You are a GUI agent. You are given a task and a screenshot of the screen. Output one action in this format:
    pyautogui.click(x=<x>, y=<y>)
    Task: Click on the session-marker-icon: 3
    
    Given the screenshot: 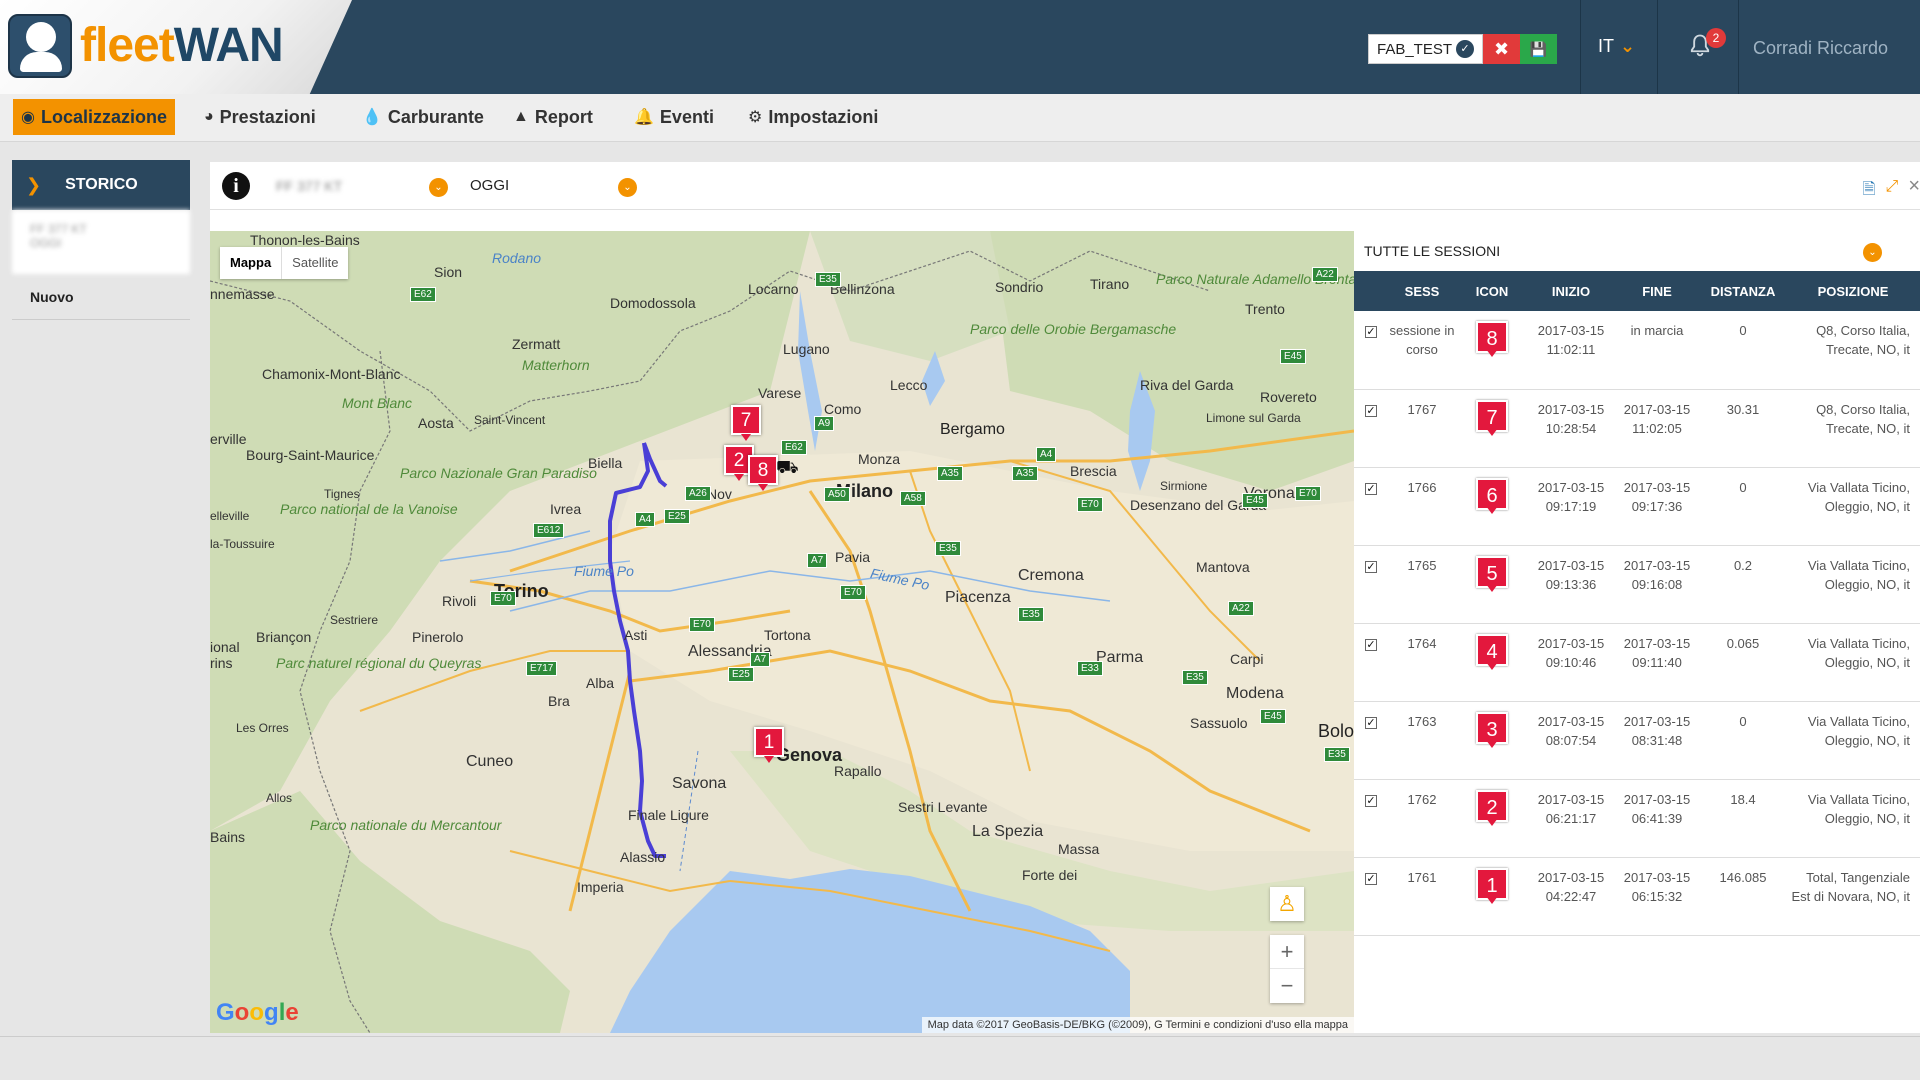 What is the action you would take?
    pyautogui.click(x=1492, y=729)
    